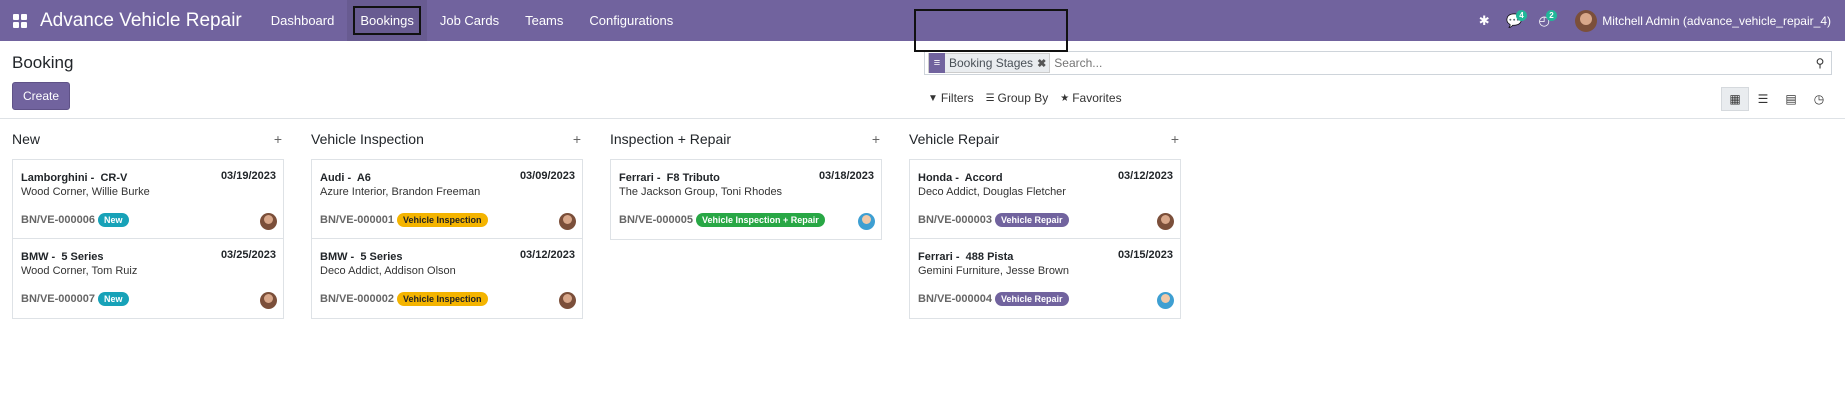 Image resolution: width=1845 pixels, height=420 pixels. I want to click on stage-tag: Vehicle Inspection + Repair, so click(760, 220).